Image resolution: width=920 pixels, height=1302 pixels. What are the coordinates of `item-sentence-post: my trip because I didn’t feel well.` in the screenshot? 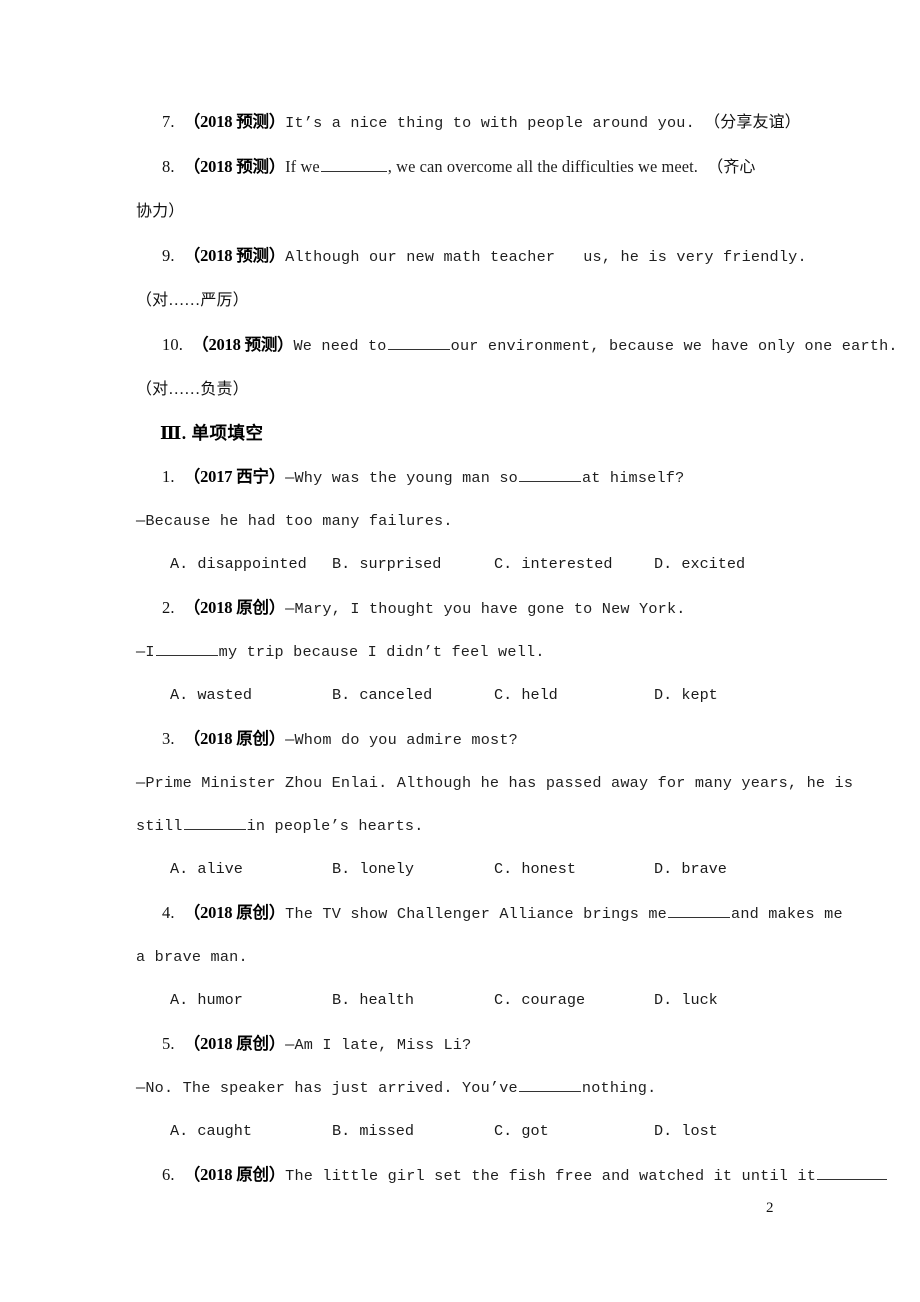 It's located at (381, 652).